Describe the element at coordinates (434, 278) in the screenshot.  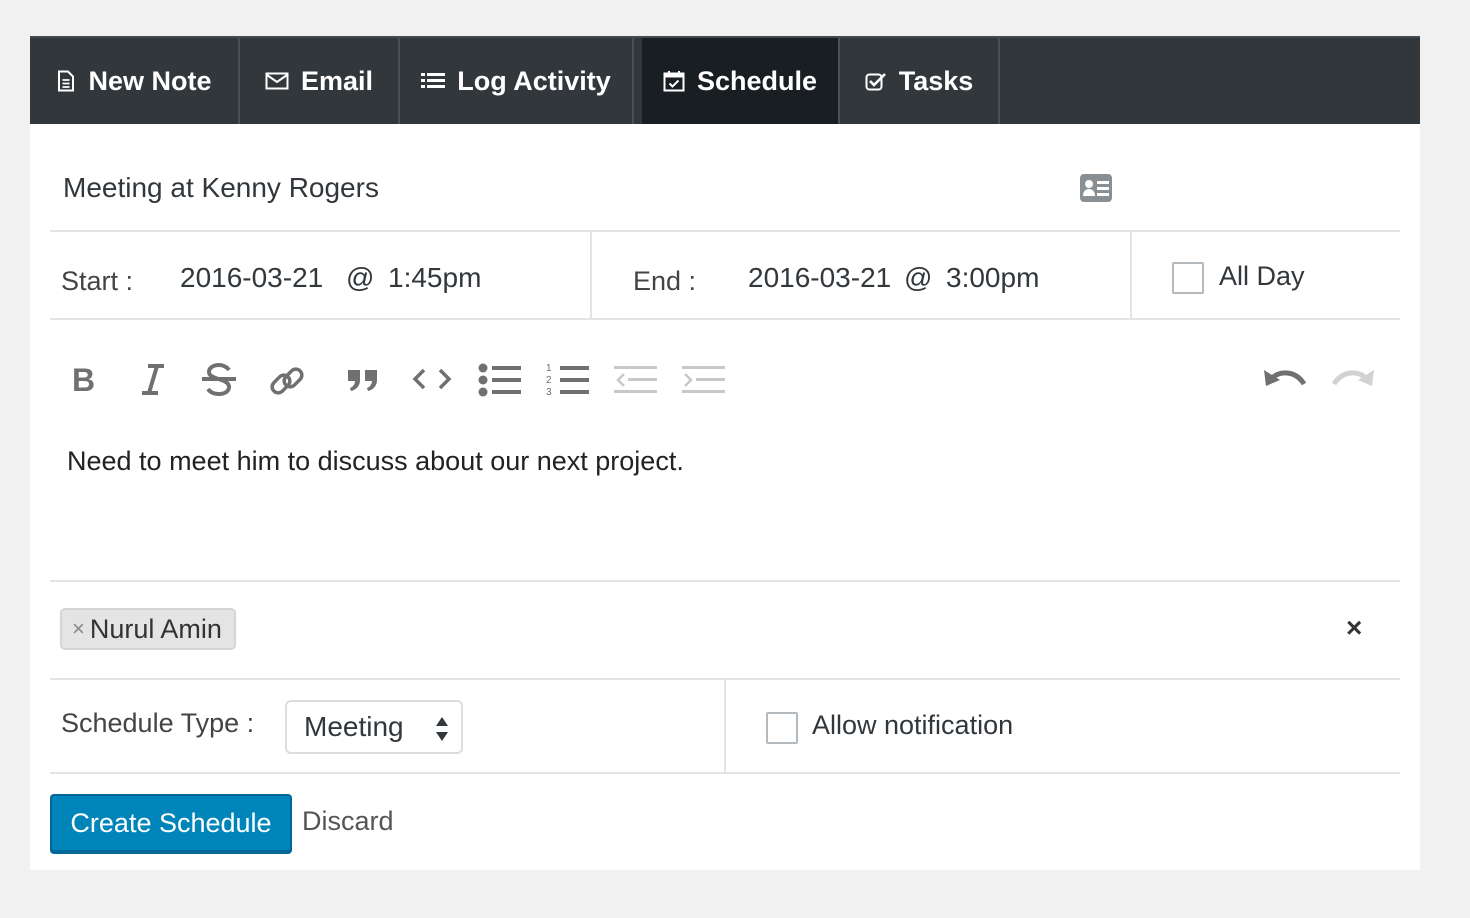
I see `start-time-field: 1:45pm` at that location.